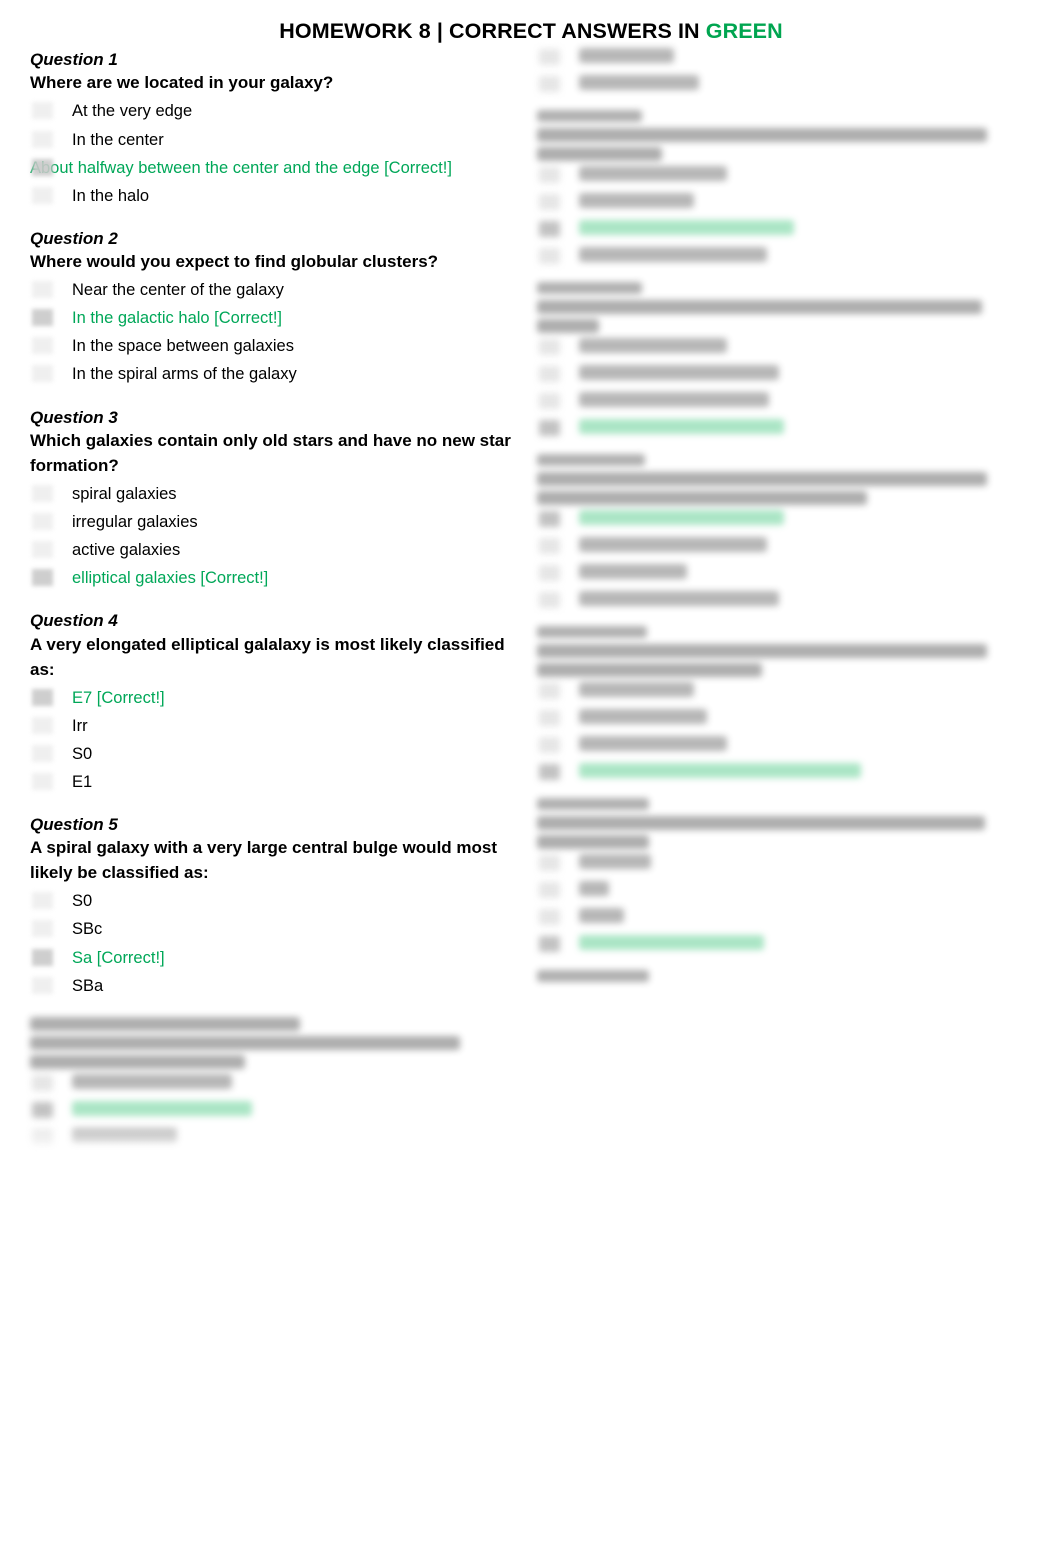 The height and width of the screenshot is (1556, 1062). I want to click on answer-option-label: In the galactic halo [Correct!], so click(177, 318).